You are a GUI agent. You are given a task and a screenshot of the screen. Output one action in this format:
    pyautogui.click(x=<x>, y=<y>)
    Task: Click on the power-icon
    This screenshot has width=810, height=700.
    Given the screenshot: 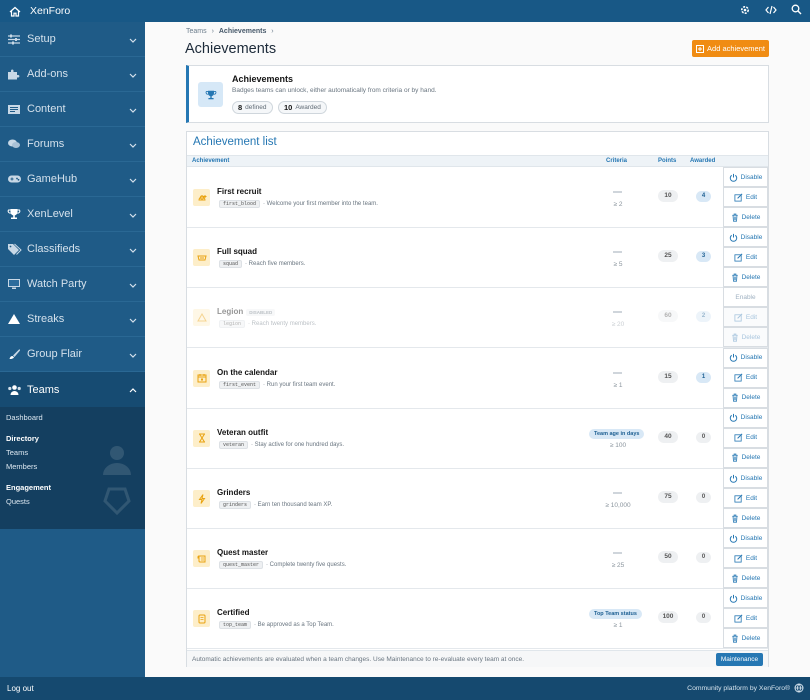 What is the action you would take?
    pyautogui.click(x=733, y=237)
    